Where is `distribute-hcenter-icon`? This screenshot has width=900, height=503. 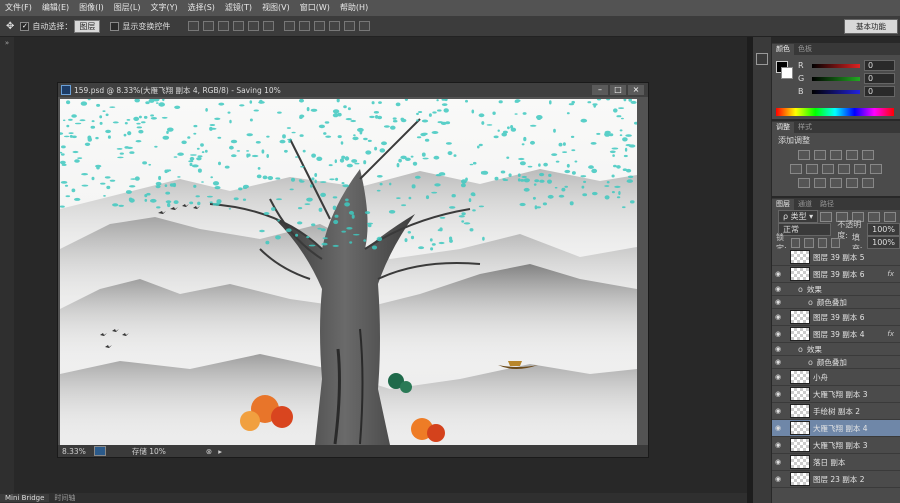 distribute-hcenter-icon is located at coordinates (350, 26).